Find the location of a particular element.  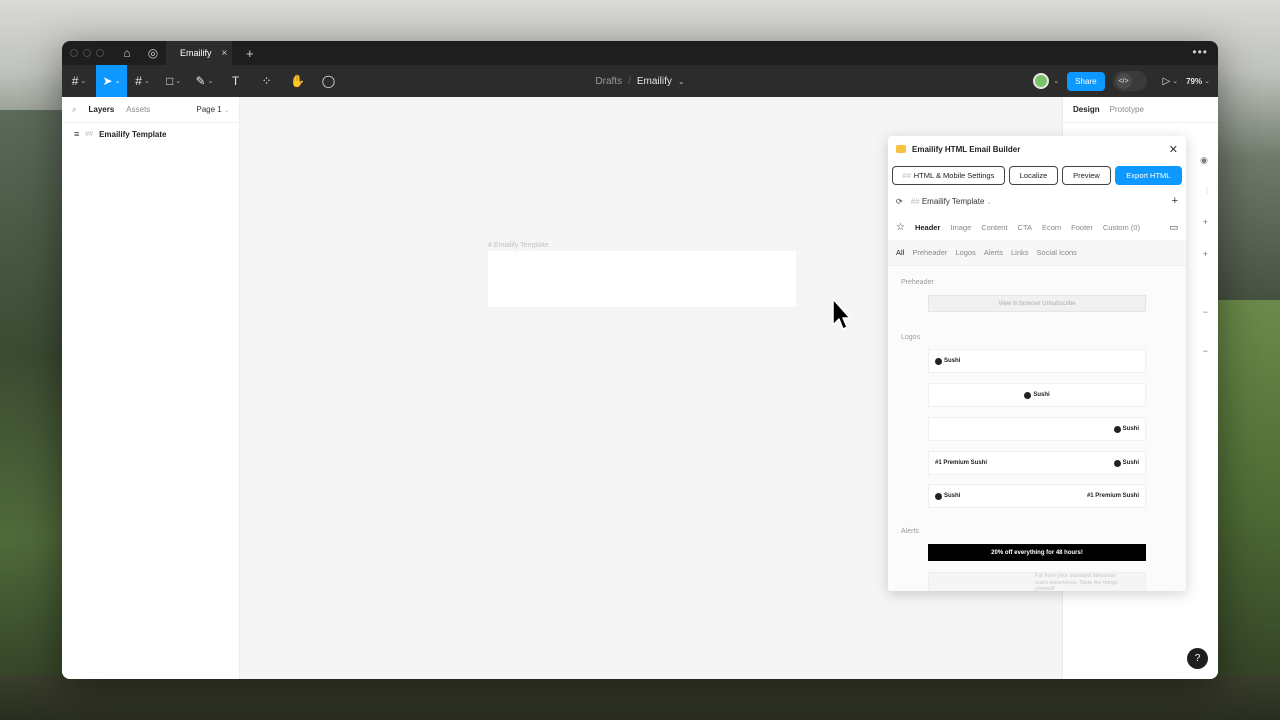

text-tool-button: T is located at coordinates (235, 81).